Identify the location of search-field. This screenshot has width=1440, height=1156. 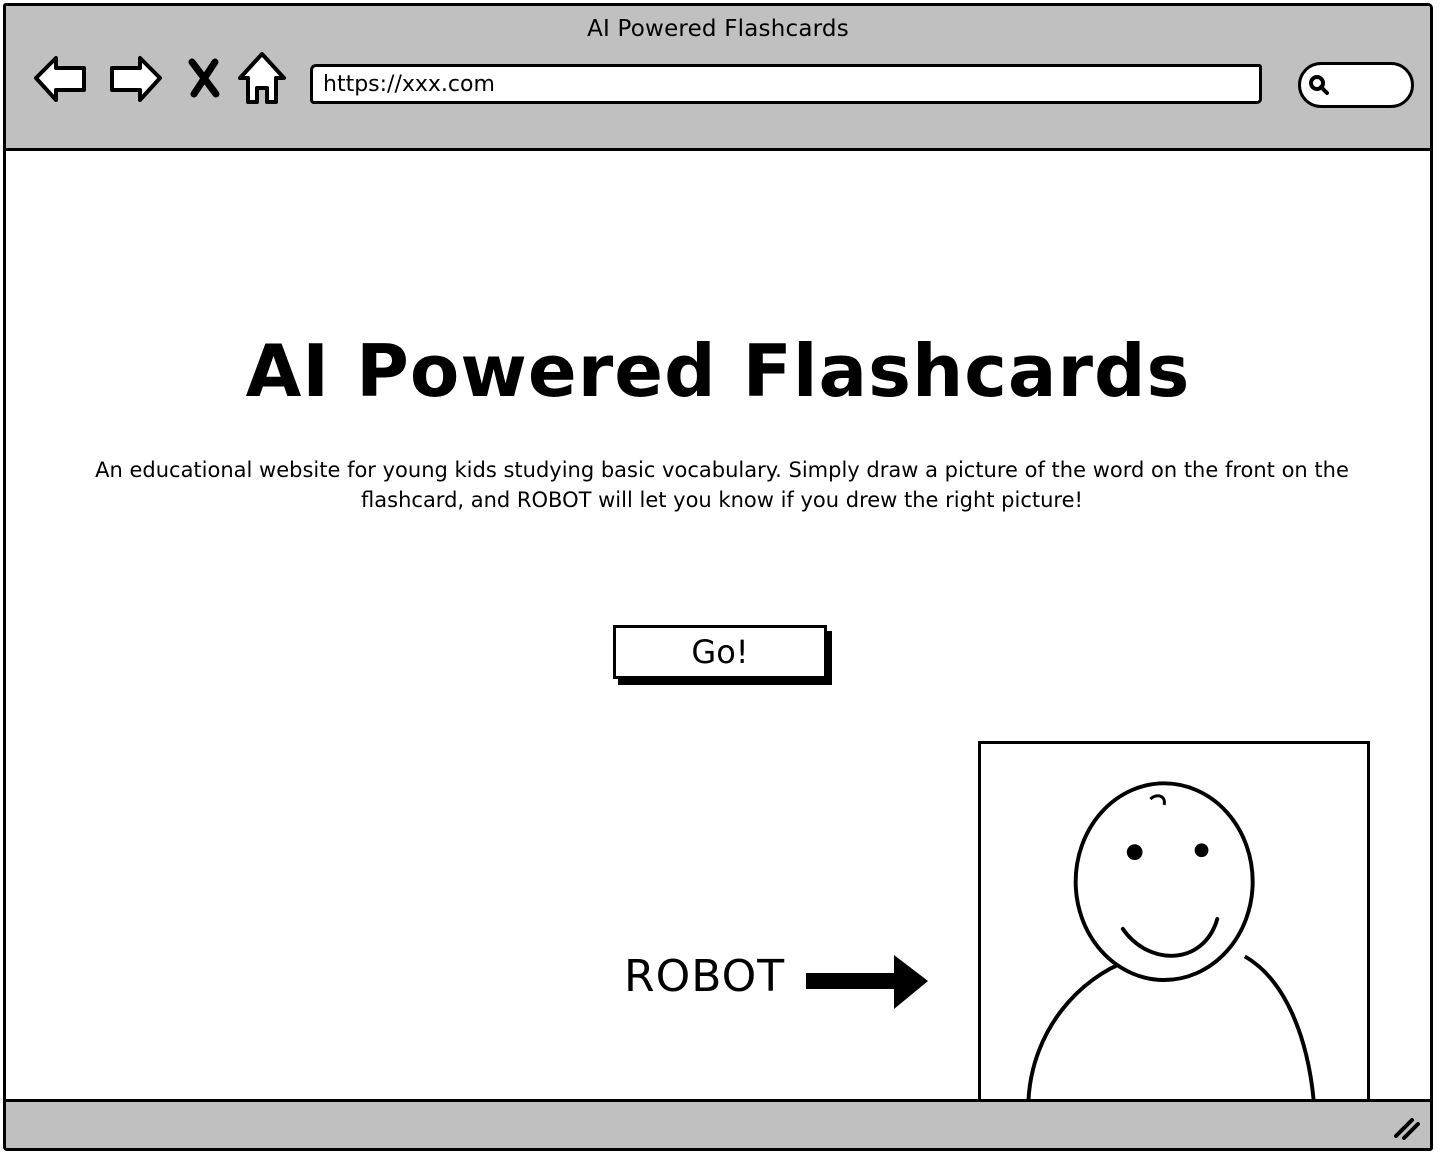
(1356, 85).